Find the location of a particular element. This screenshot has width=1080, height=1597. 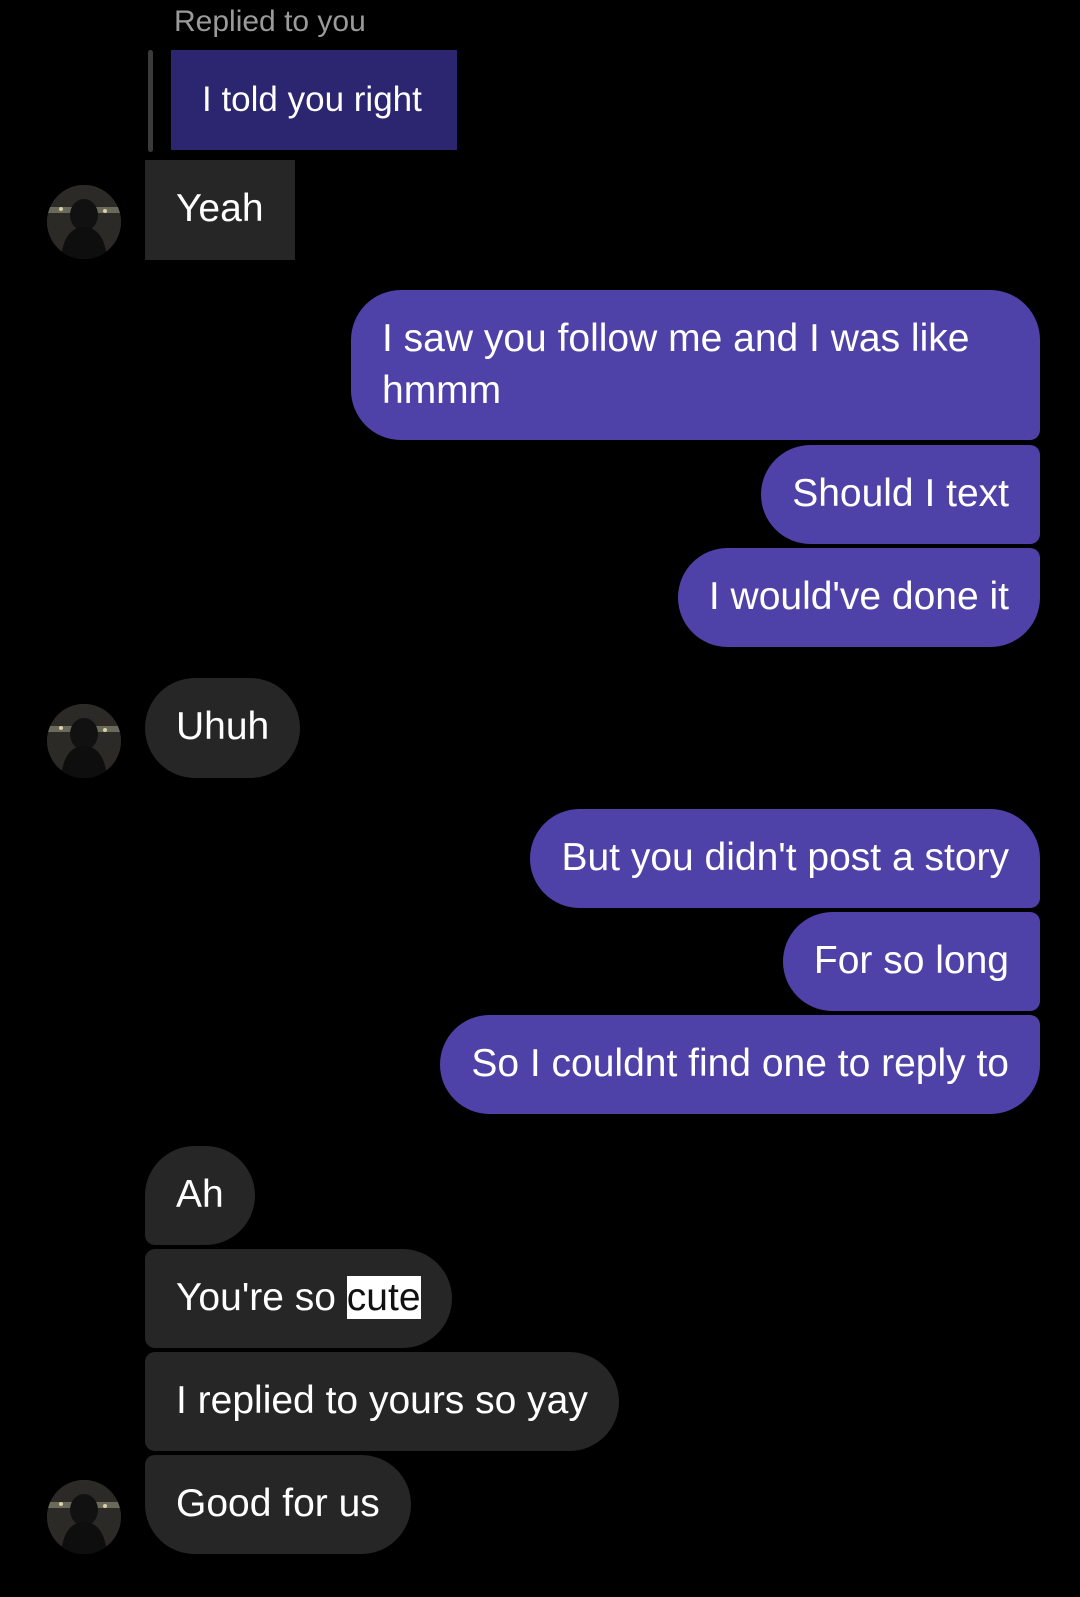

outgoing-message-bubble: So I couldnt find one to reply to is located at coordinates (740, 1064).